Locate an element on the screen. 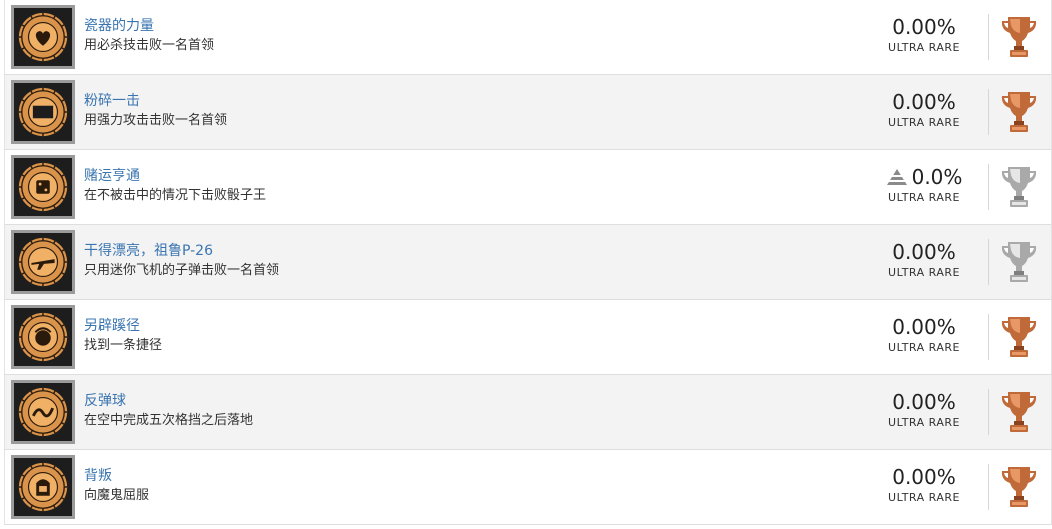 This screenshot has height=529, width=1052. trophy-title: 干得漂亮，祖鲁P-26 is located at coordinates (181, 251).